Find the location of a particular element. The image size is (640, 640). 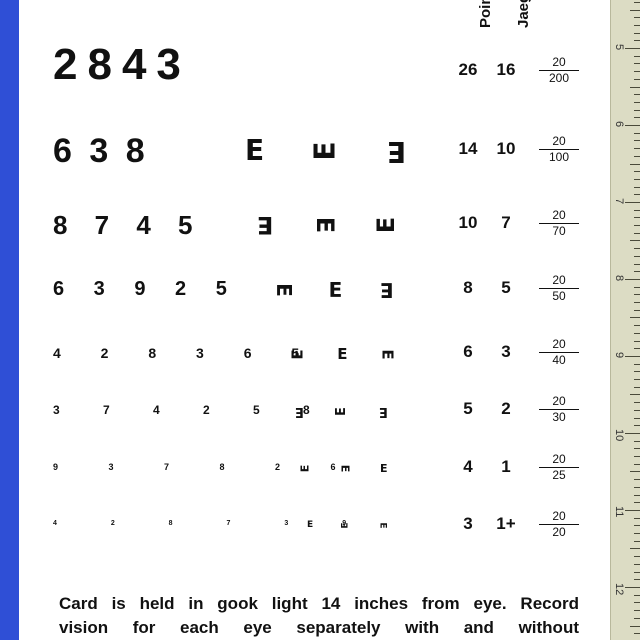

acuity-fraction: 20 25 is located at coordinates (559, 467).